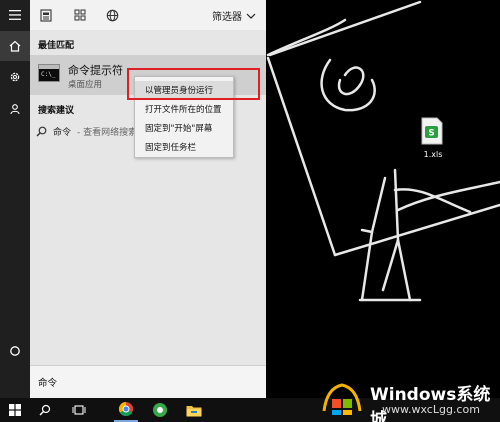 The width and height of the screenshot is (500, 422). What do you see at coordinates (15, 77) in the screenshot?
I see `settings-icon` at bounding box center [15, 77].